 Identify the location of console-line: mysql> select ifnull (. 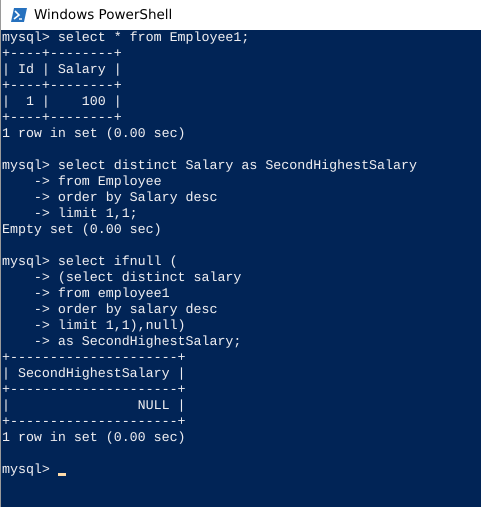
(90, 262).